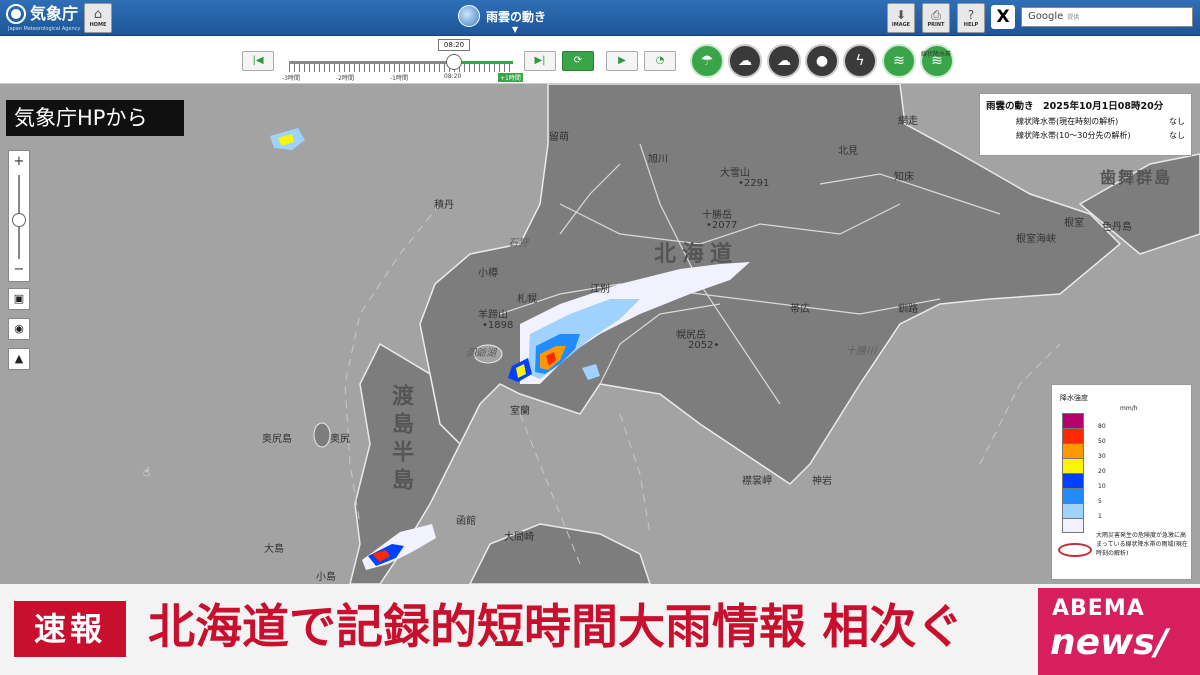 Image resolution: width=1200 pixels, height=675 pixels. What do you see at coordinates (704, 345) in the screenshot?
I see `label-horoshiridake-elev: 2052•` at bounding box center [704, 345].